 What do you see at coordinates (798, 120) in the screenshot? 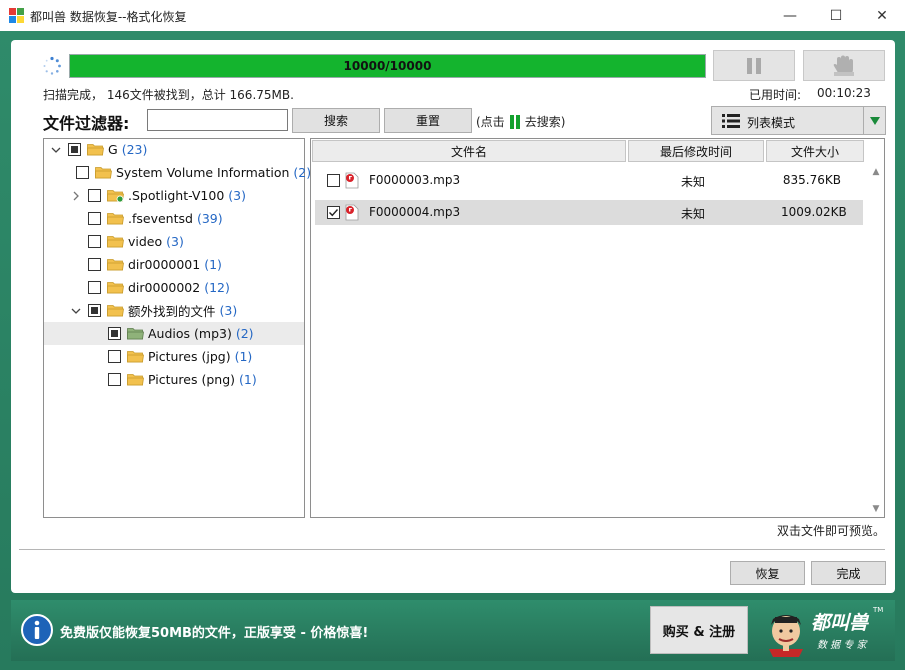
I see `view-mode-select: 列表模式` at bounding box center [798, 120].